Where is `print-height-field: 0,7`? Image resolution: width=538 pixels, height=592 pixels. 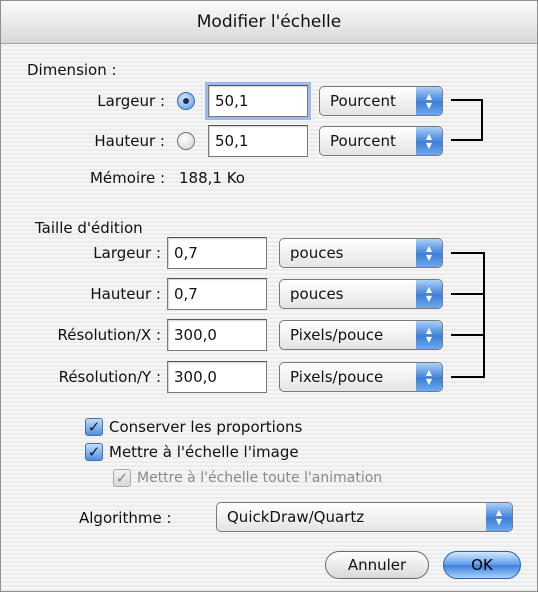
print-height-field: 0,7 is located at coordinates (217, 294).